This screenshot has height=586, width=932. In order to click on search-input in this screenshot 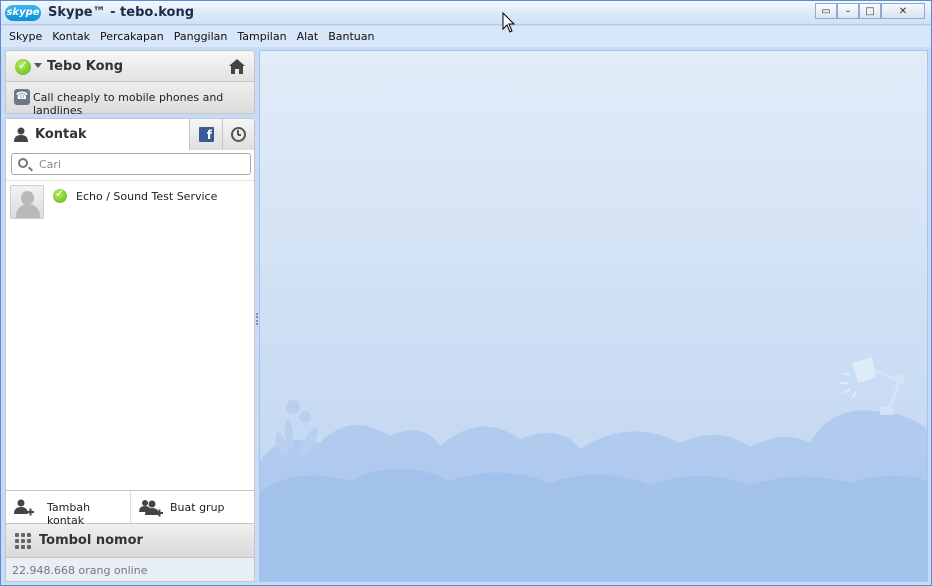, I will do `click(139, 164)`.